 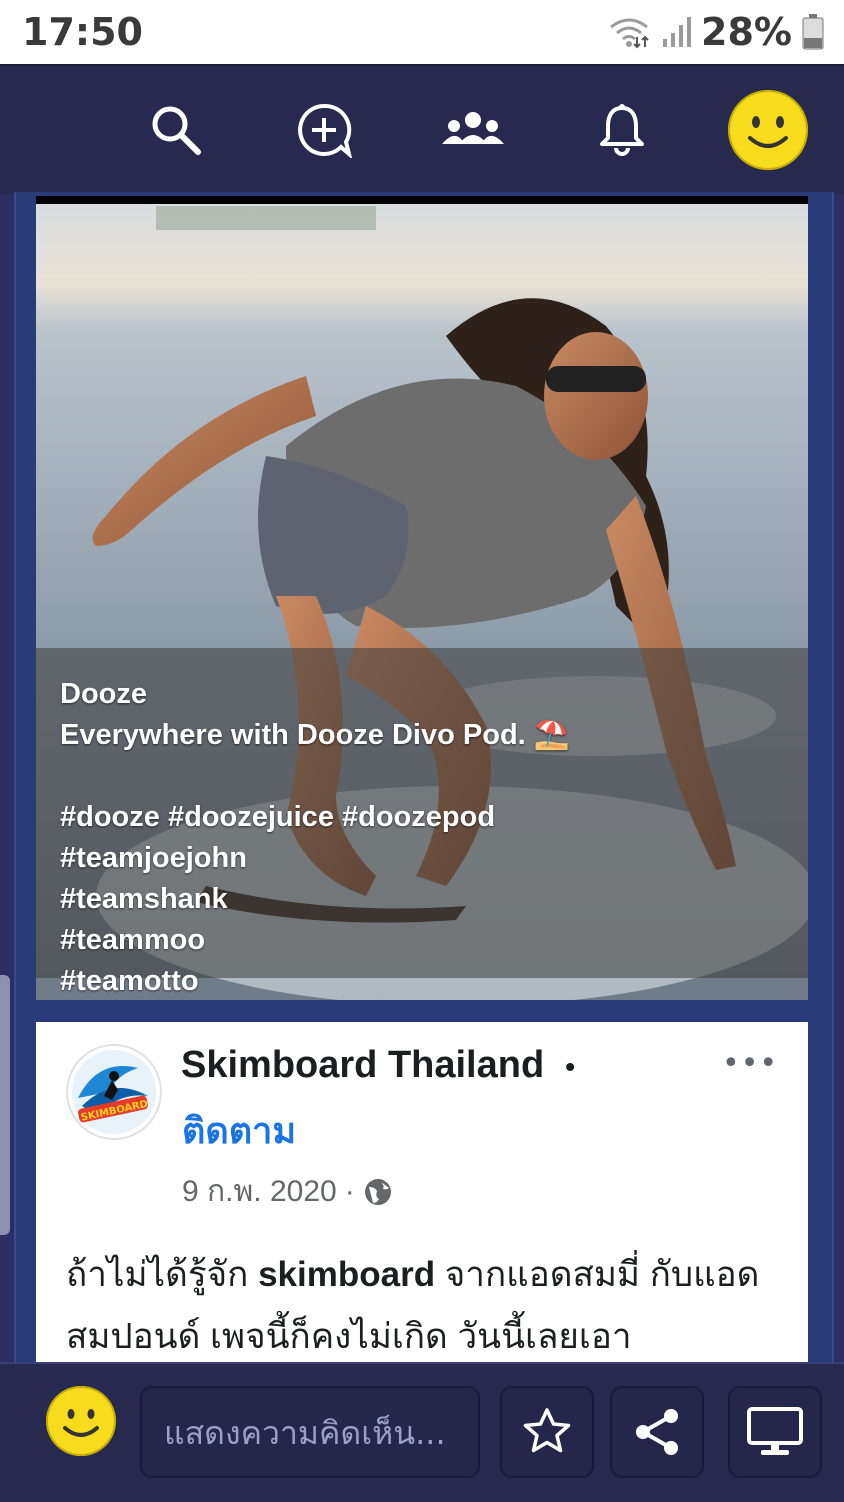 What do you see at coordinates (259, 1191) in the screenshot?
I see `post-date: 9 ก.พ. 2020` at bounding box center [259, 1191].